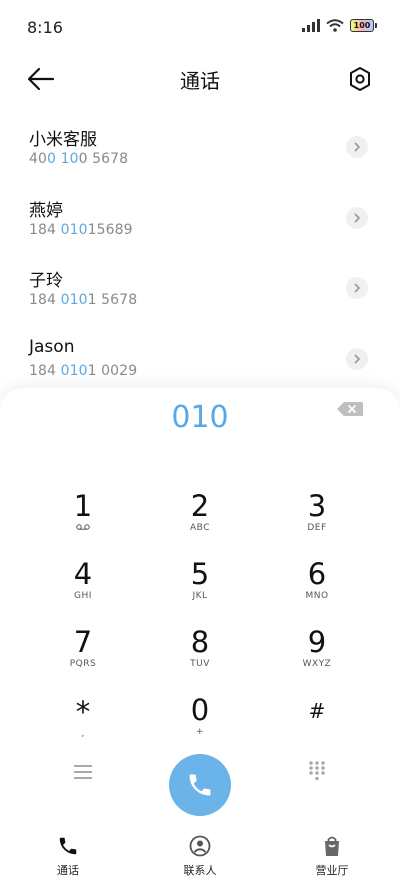  I want to click on dial-key-1: 1, so click(83, 519).